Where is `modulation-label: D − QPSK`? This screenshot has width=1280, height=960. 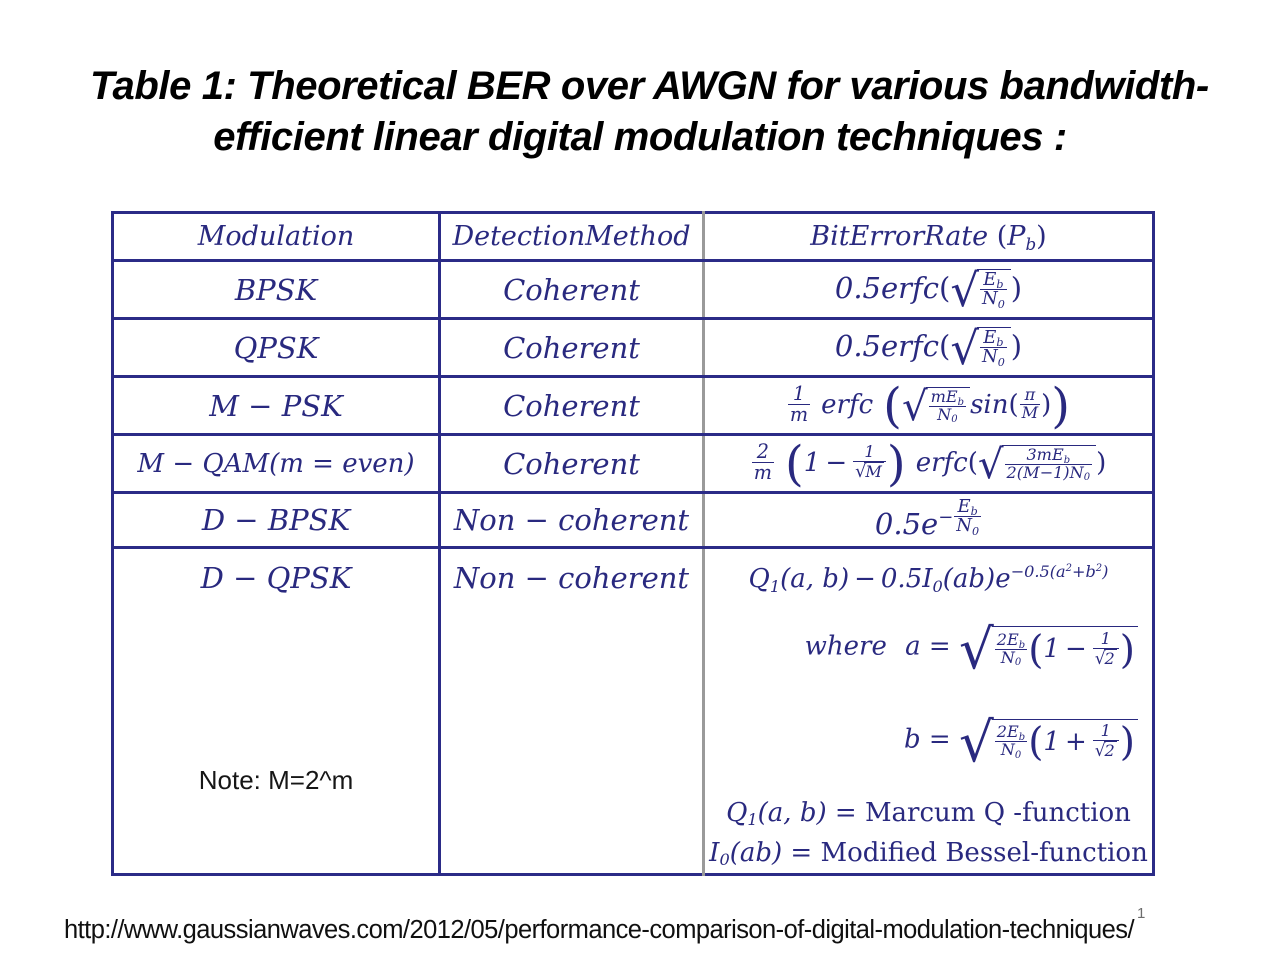 modulation-label: D − QPSK is located at coordinates (276, 578).